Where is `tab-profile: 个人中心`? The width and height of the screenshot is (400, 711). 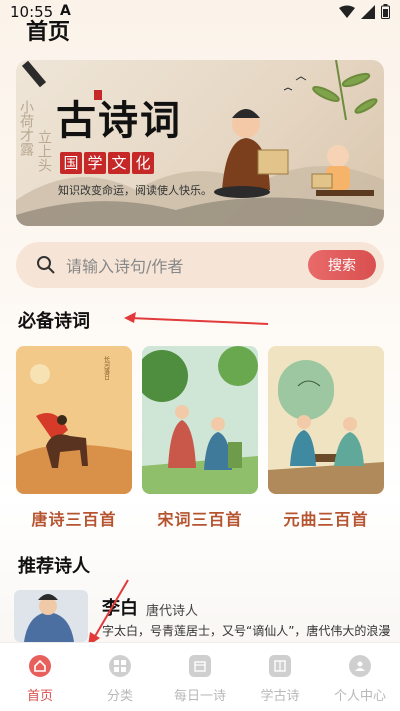
tab-profile: 个人中心 is located at coordinates (360, 677).